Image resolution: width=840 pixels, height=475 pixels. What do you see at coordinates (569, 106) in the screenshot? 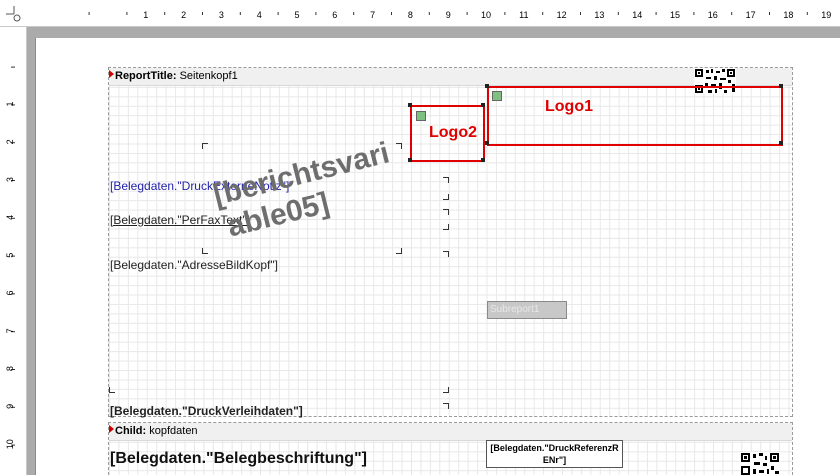
I see `logo1-label: Logo1` at bounding box center [569, 106].